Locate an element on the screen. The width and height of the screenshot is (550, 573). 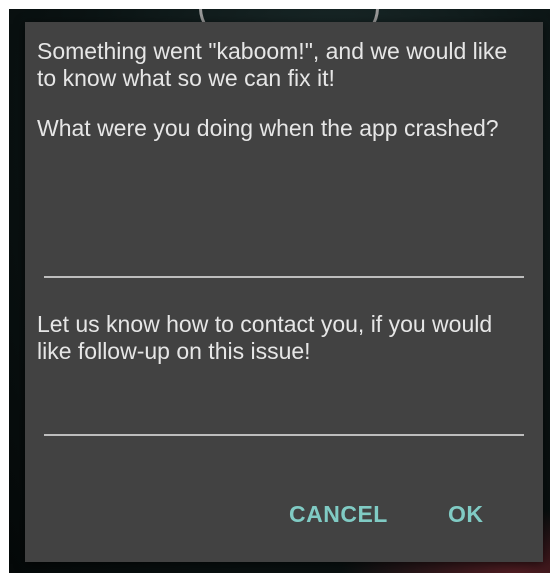
ok-button: OK is located at coordinates (466, 514).